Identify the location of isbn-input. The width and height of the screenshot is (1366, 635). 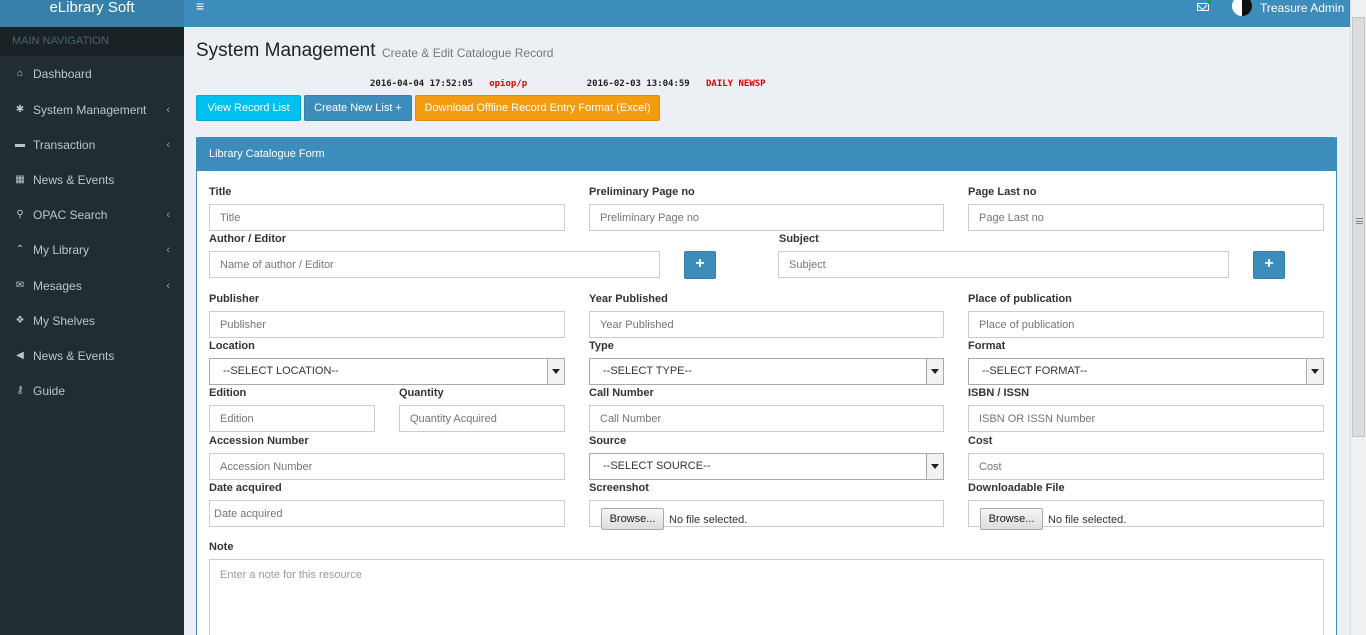
(1146, 418).